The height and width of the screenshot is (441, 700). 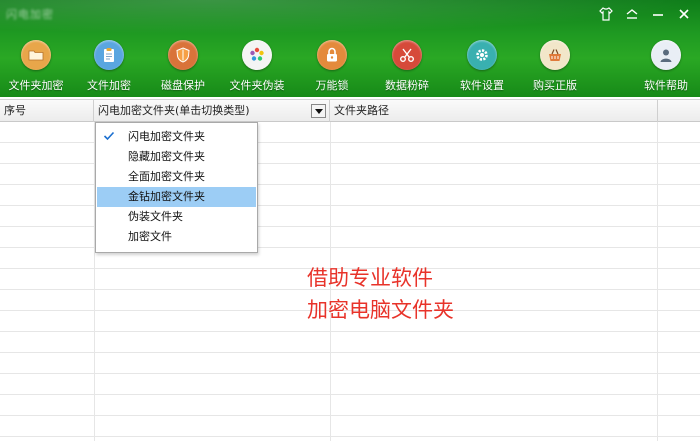 What do you see at coordinates (658, 14) in the screenshot?
I see `minimize-icon` at bounding box center [658, 14].